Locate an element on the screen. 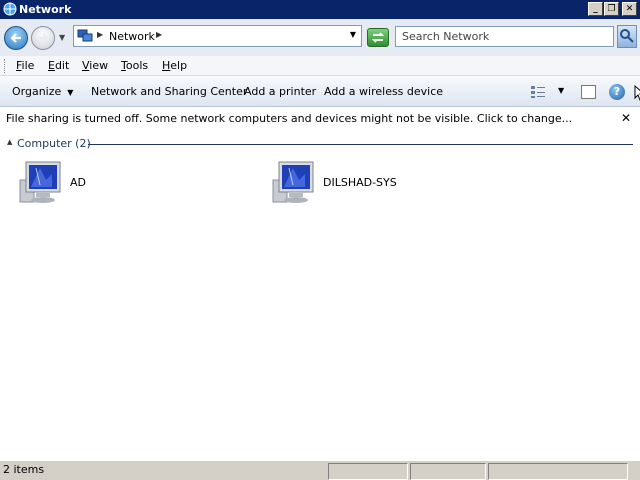 This screenshot has height=480, width=640. menu-view: View is located at coordinates (95, 65).